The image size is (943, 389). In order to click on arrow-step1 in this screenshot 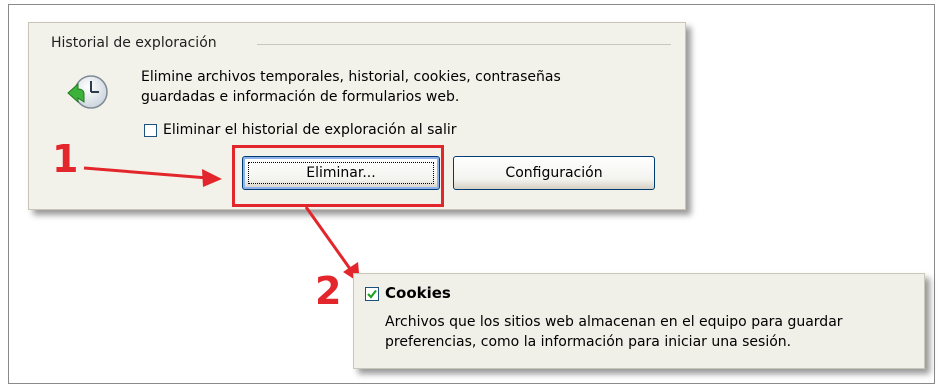, I will do `click(152, 176)`.